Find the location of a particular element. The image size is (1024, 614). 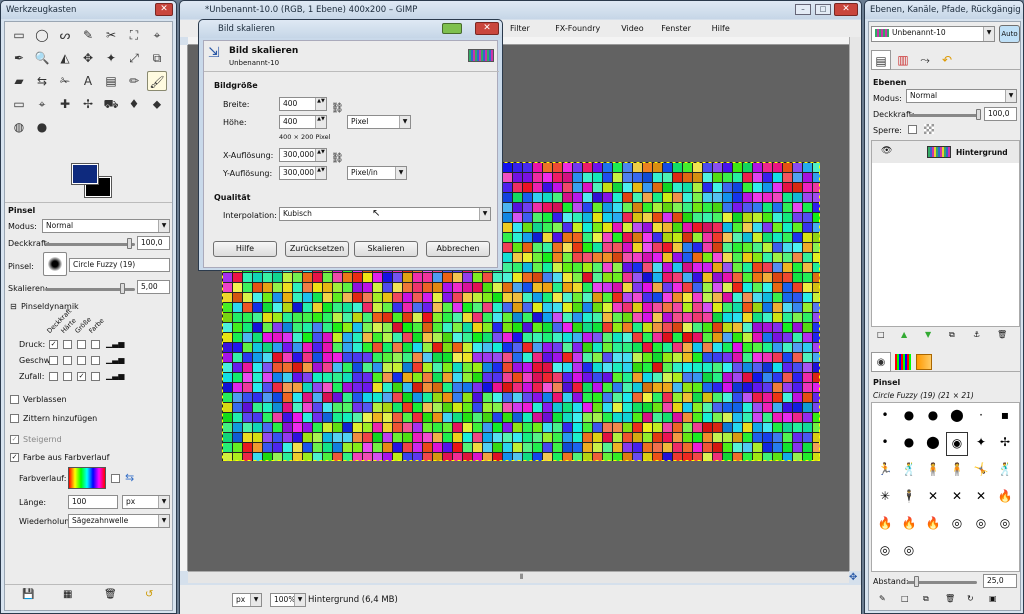

opacity-slider-handle is located at coordinates (129, 243).